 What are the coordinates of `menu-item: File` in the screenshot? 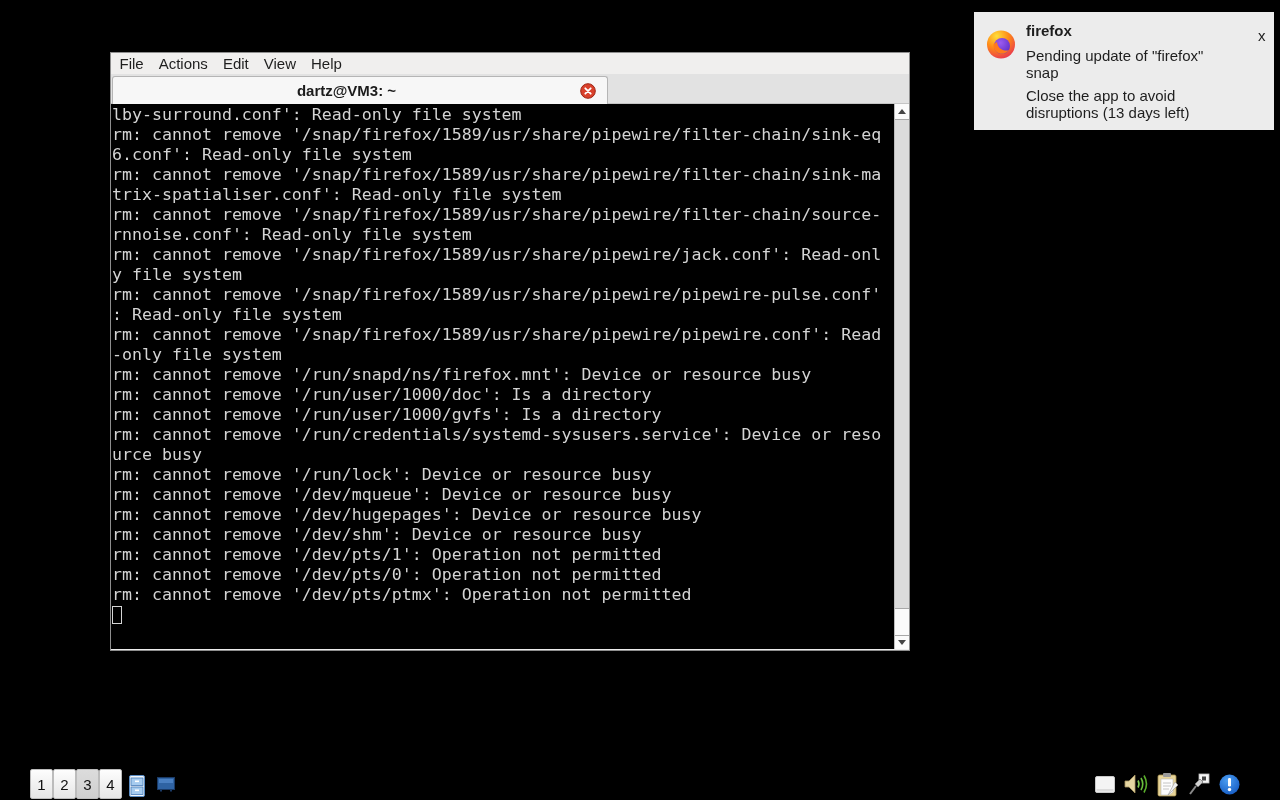 It's located at (132, 63).